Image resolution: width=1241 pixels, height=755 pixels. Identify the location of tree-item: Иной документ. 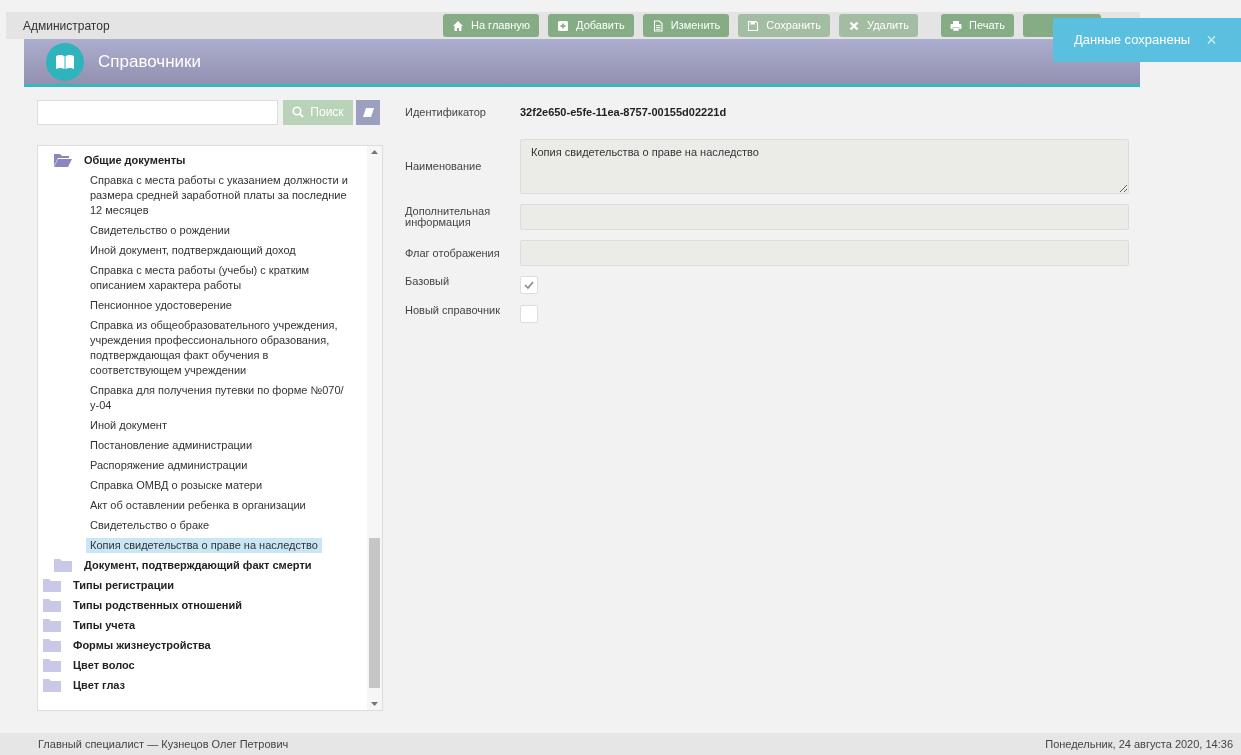
(128, 425).